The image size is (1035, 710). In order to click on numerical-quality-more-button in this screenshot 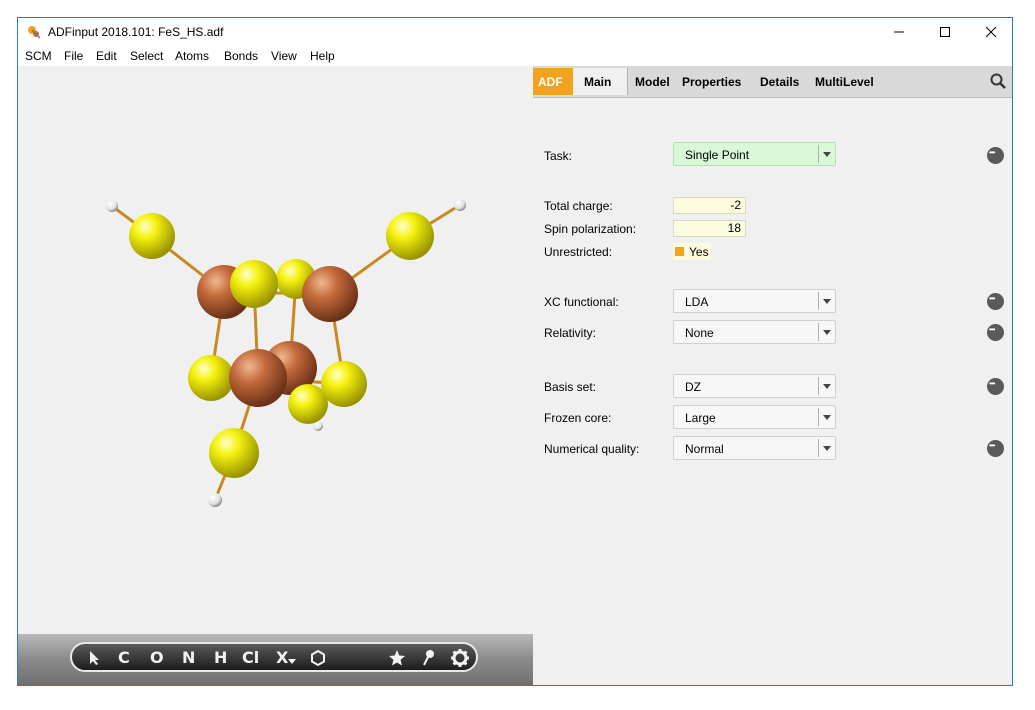, I will do `click(995, 448)`.